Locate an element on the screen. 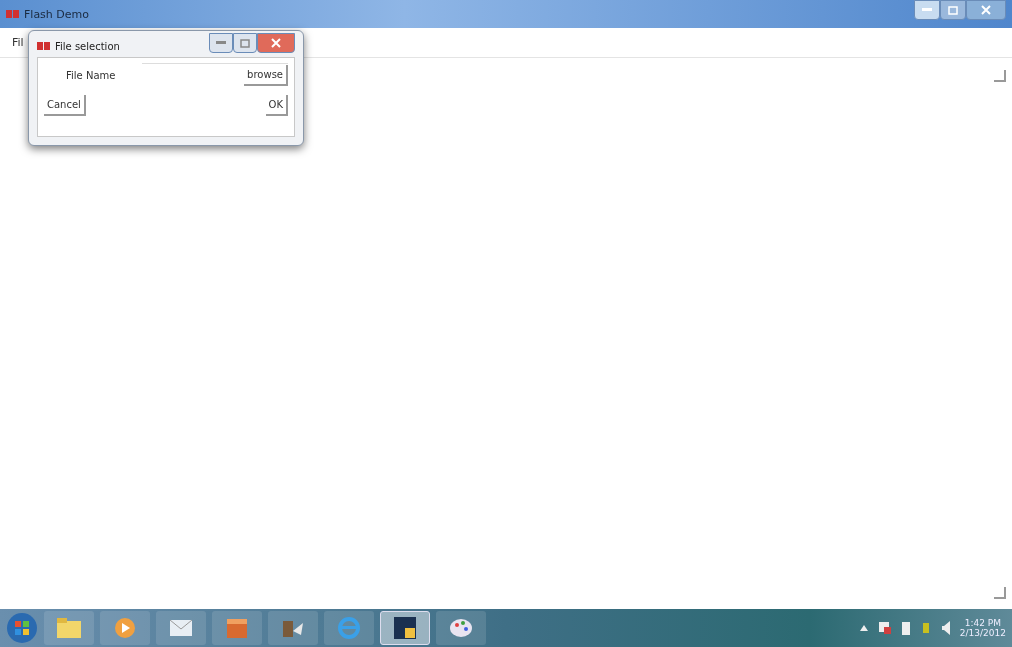  package-icon is located at coordinates (237, 628).